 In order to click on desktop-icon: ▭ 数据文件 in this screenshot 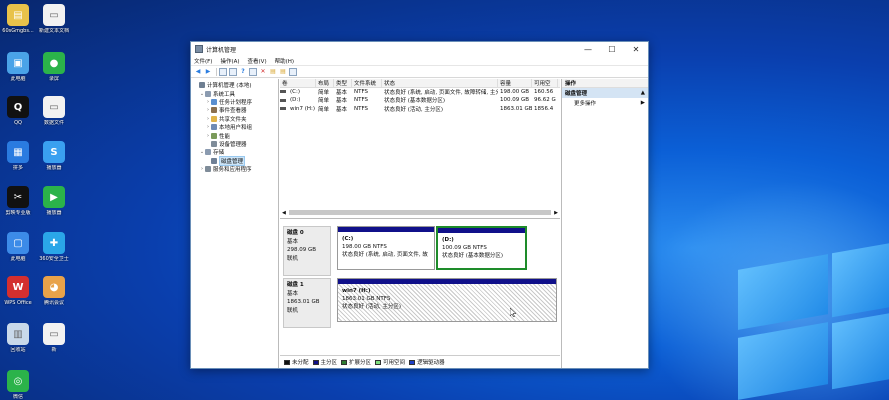, I will do `click(54, 111)`.